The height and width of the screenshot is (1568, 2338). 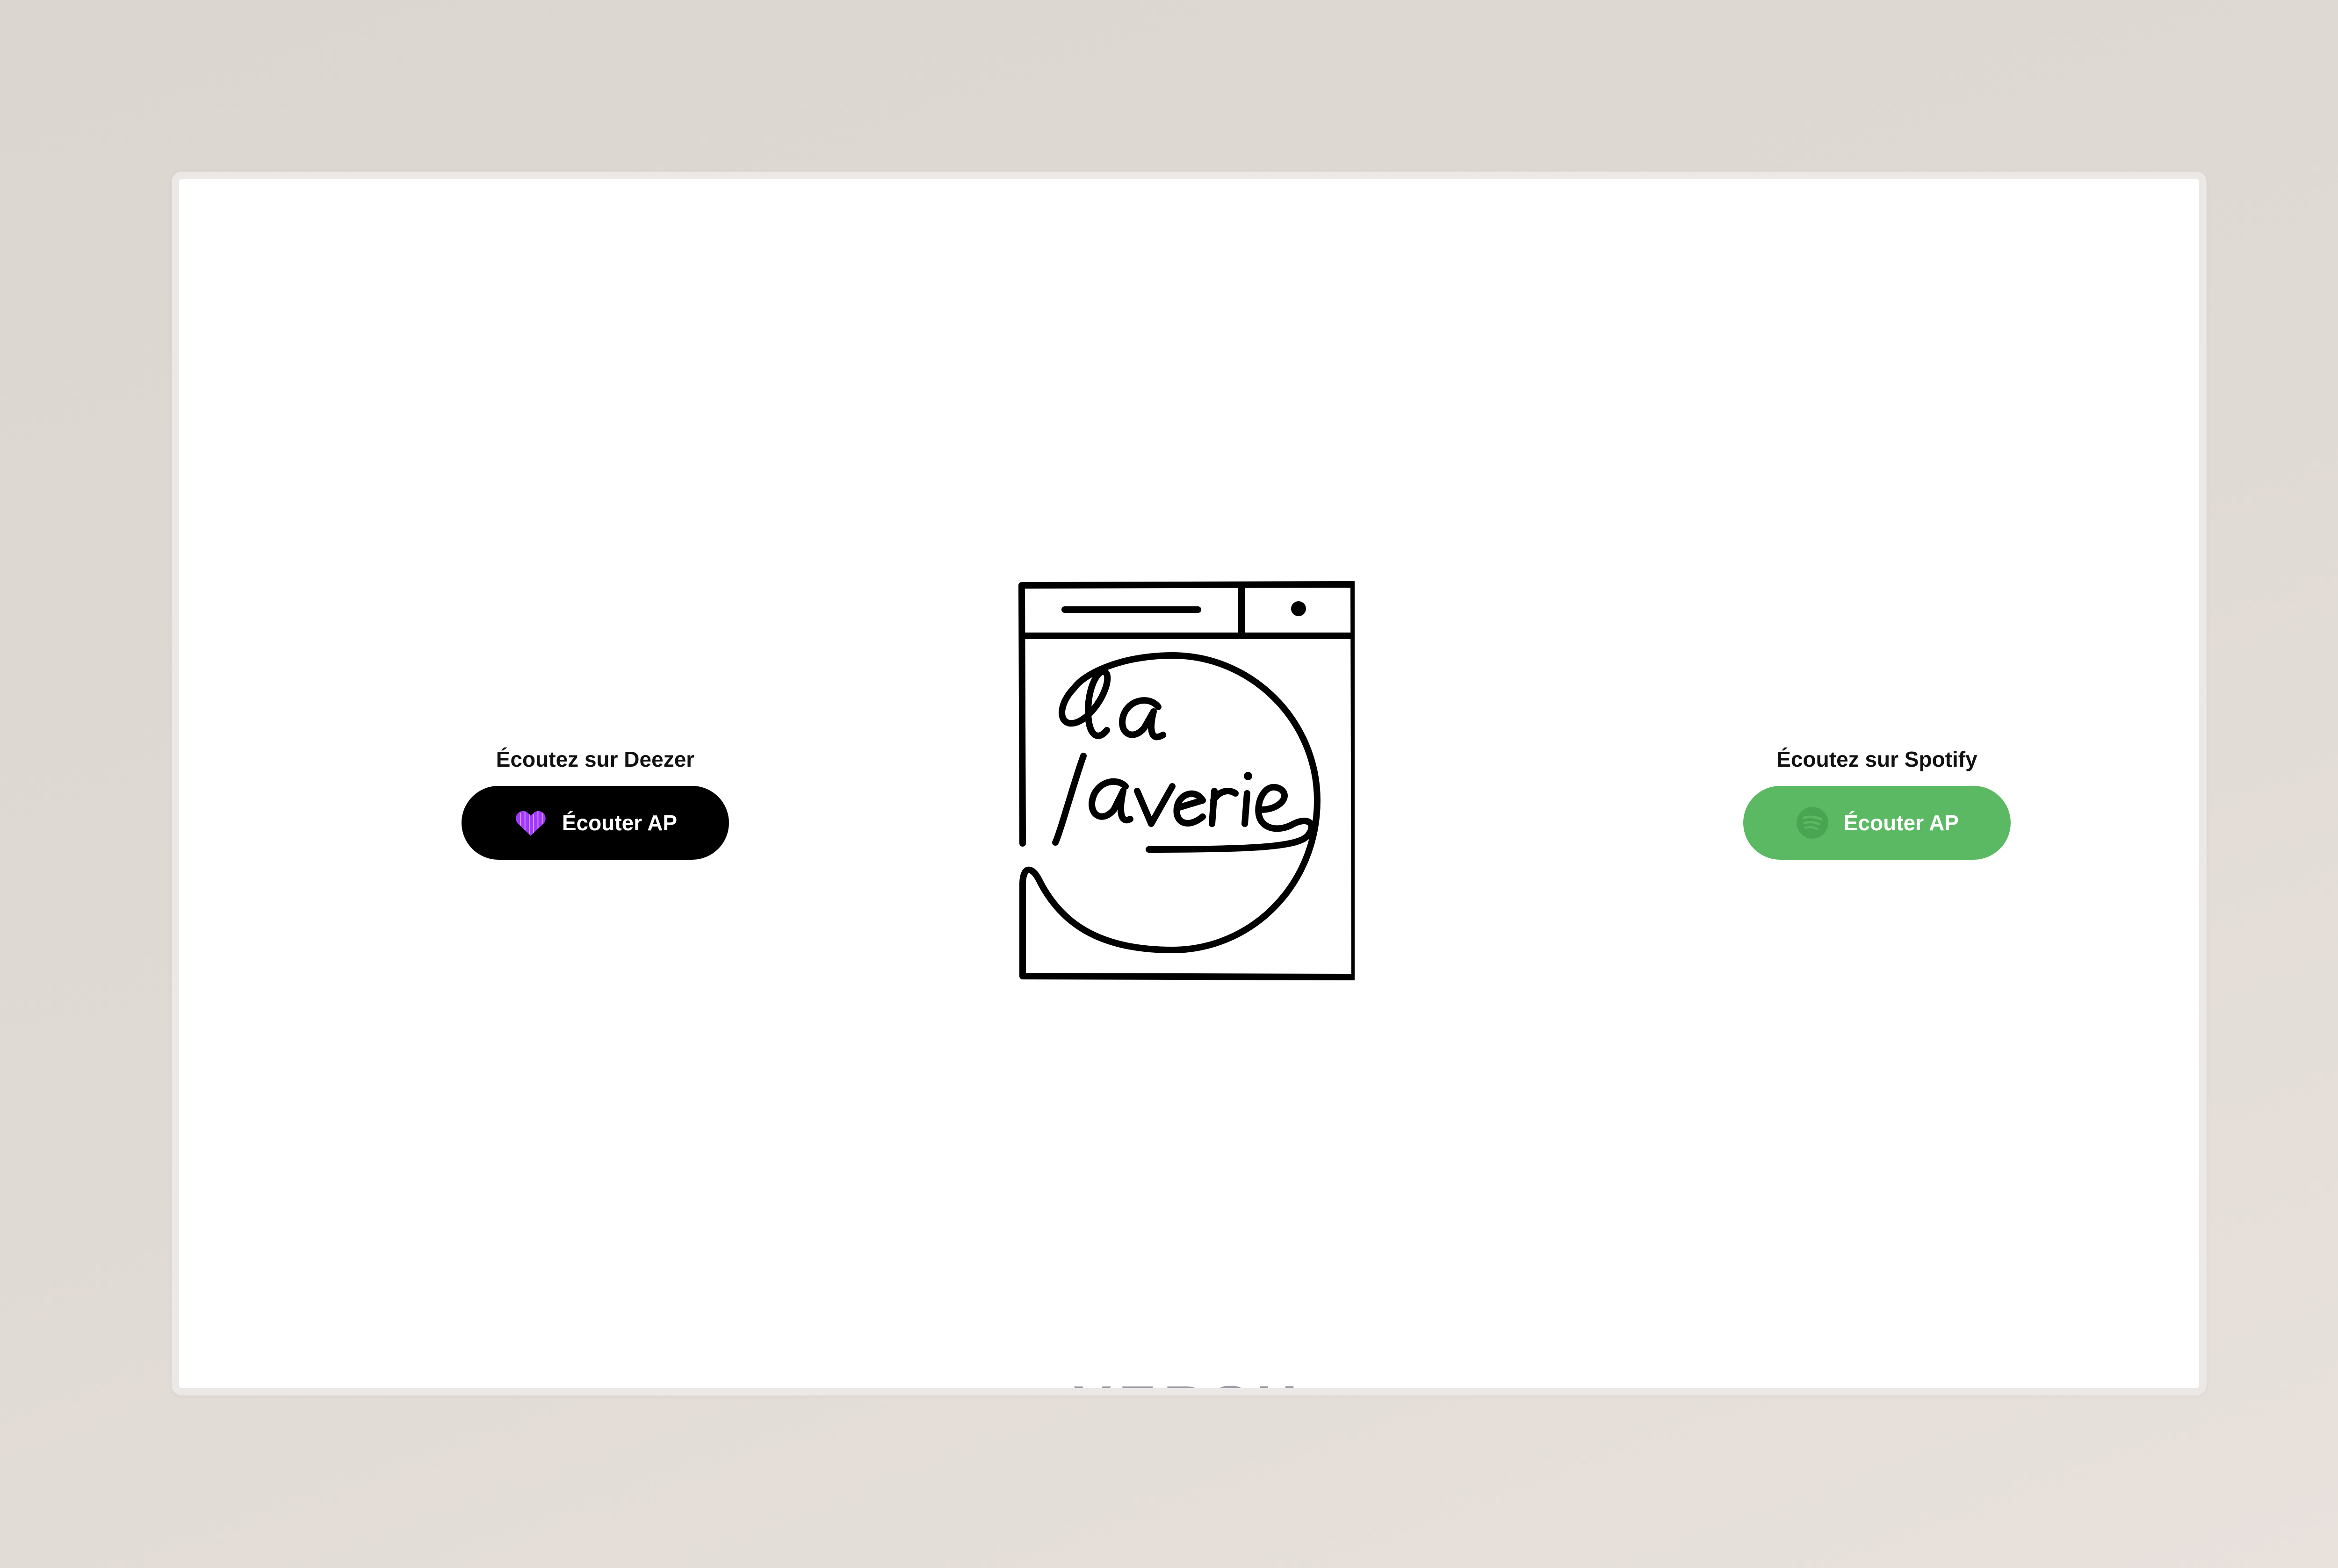 I want to click on deezer-heart-icon, so click(x=531, y=824).